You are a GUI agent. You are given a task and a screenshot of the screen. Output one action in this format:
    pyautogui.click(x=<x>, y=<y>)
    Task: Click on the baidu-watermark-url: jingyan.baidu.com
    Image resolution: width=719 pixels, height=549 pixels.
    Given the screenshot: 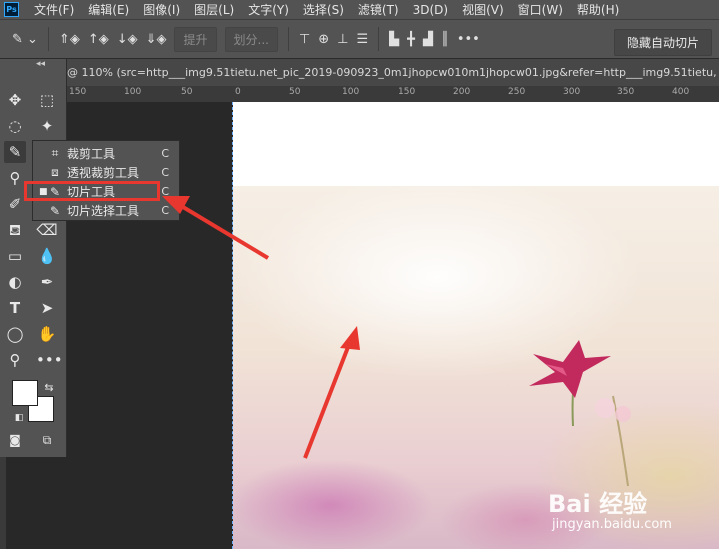 What is the action you would take?
    pyautogui.click(x=612, y=524)
    